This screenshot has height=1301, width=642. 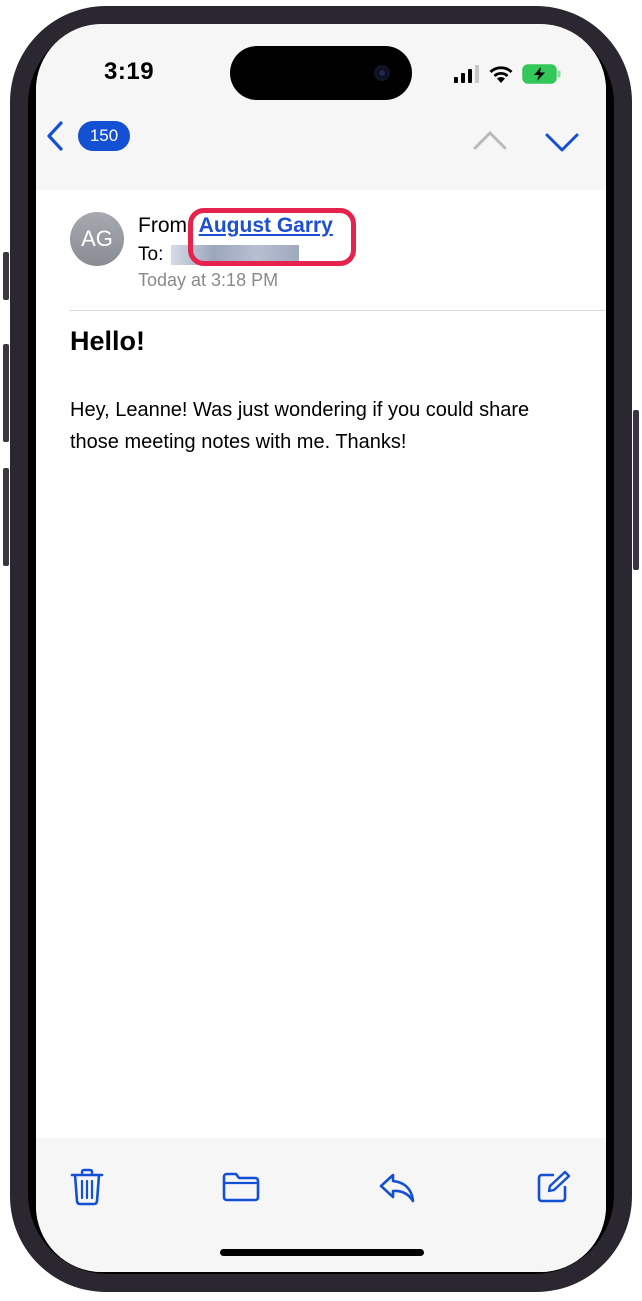 I want to click on status-time: 3:19, so click(x=129, y=71).